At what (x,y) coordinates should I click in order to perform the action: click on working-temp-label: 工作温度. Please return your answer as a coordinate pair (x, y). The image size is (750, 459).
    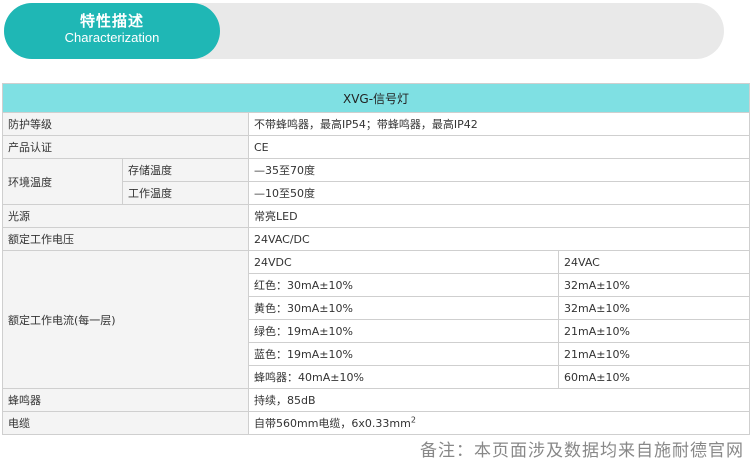
    Looking at the image, I should click on (185, 193).